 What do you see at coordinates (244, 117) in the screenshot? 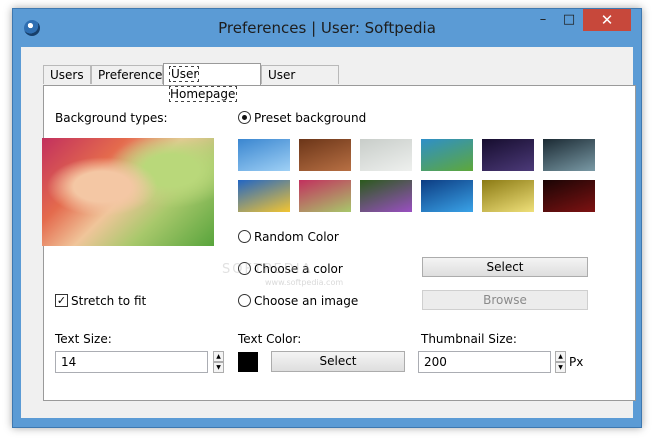
I see `preset-background-radio` at bounding box center [244, 117].